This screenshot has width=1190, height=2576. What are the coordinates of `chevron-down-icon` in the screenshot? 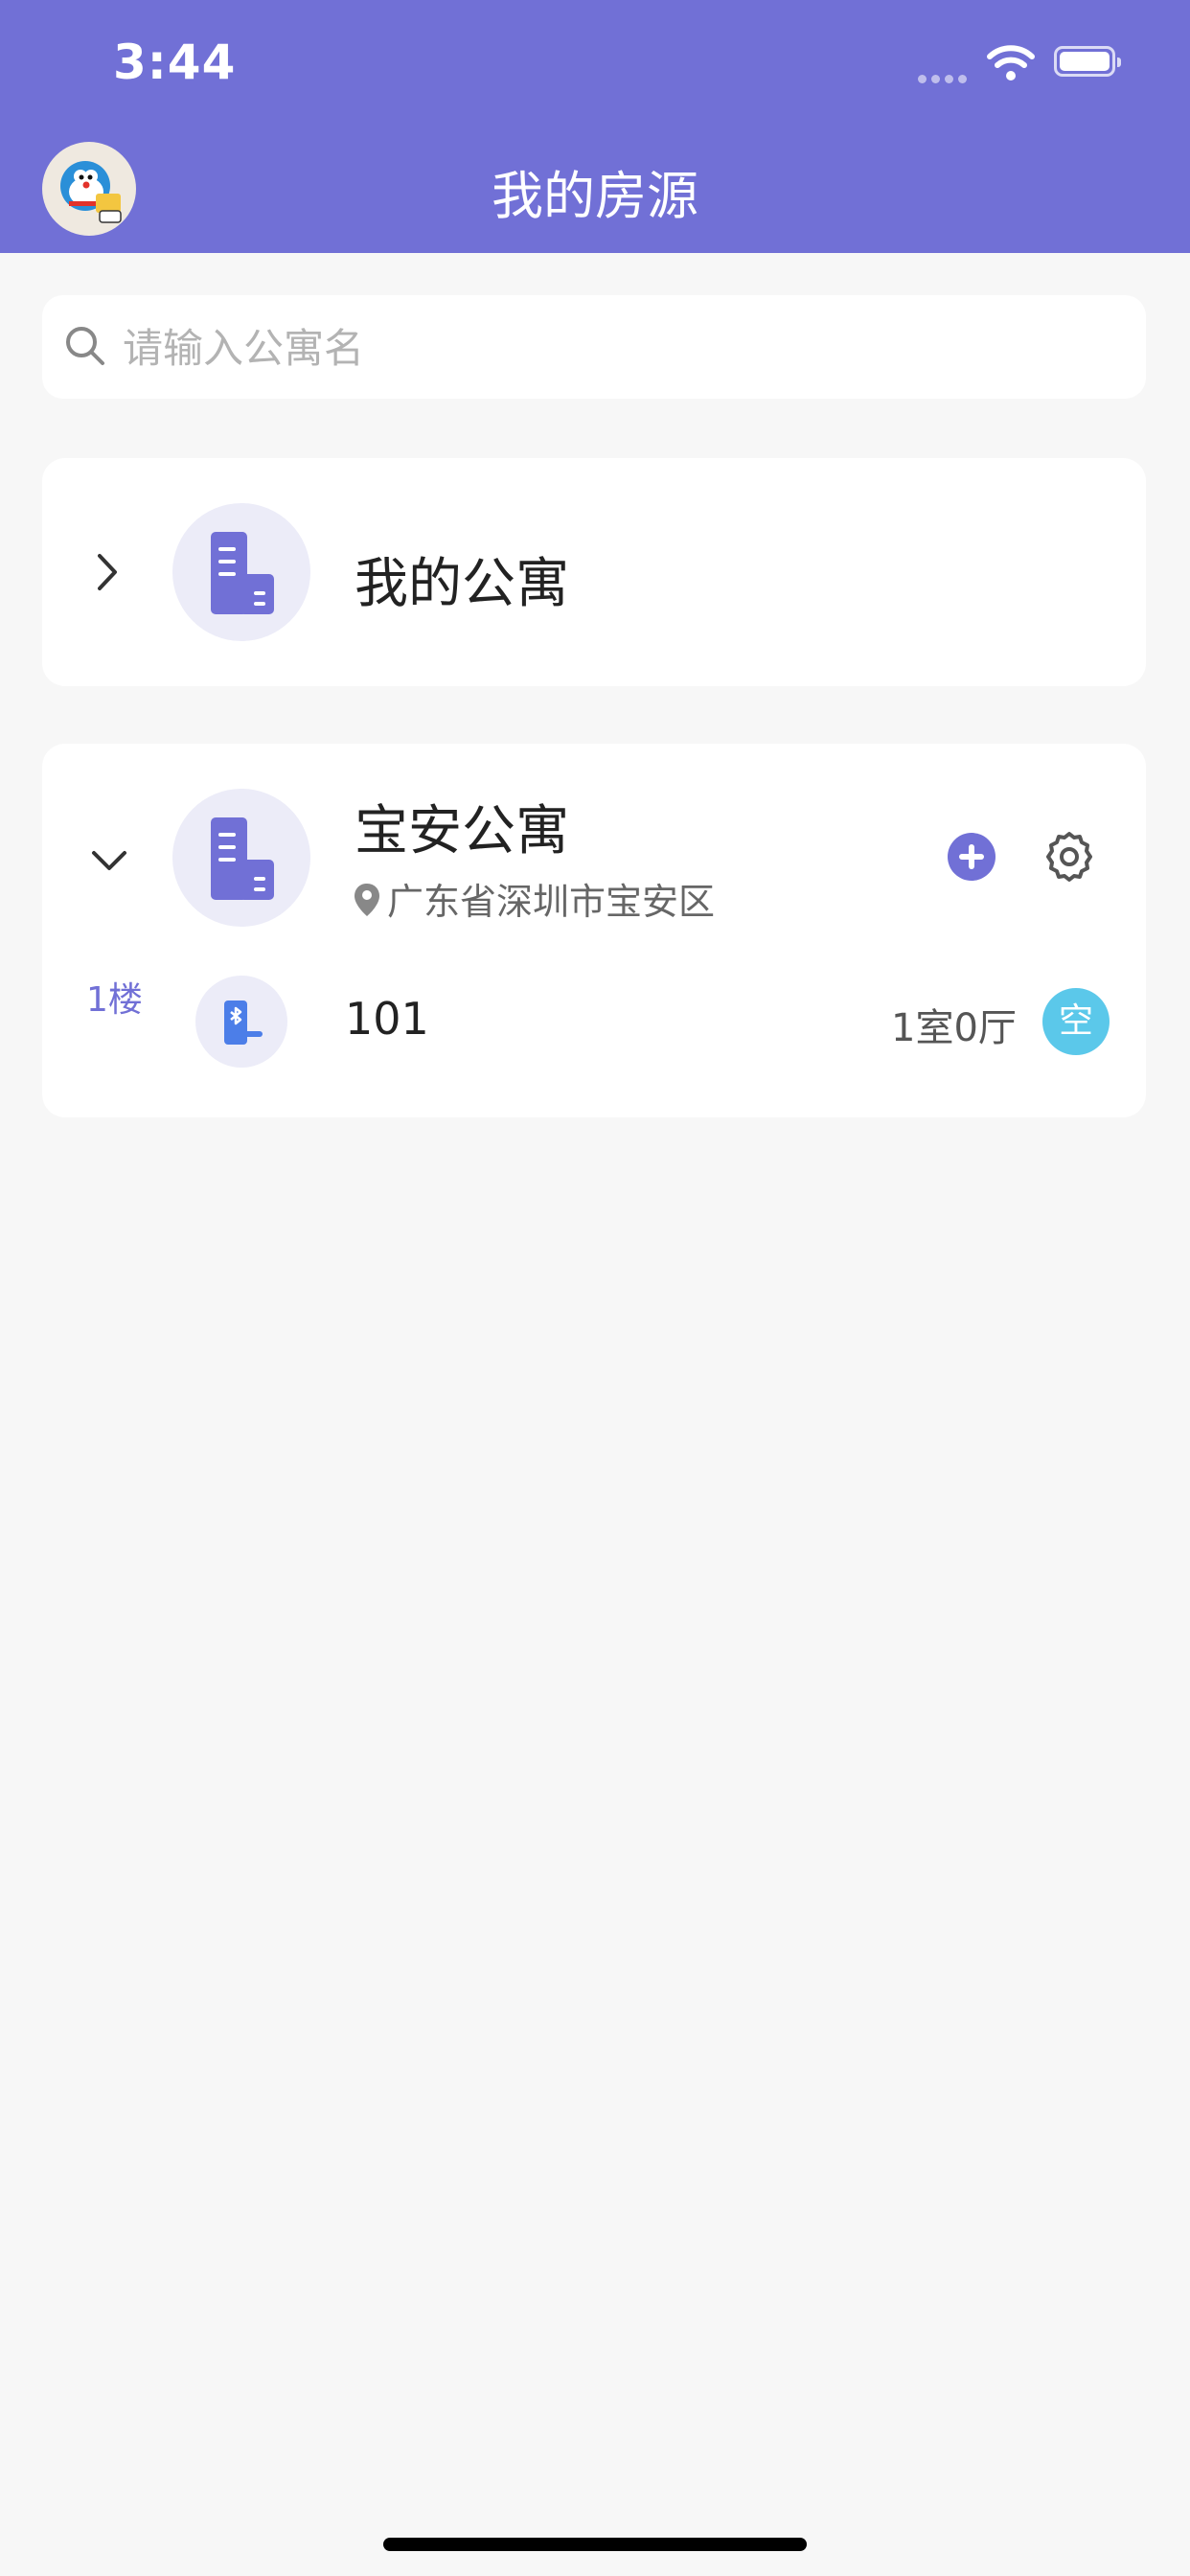 It's located at (109, 860).